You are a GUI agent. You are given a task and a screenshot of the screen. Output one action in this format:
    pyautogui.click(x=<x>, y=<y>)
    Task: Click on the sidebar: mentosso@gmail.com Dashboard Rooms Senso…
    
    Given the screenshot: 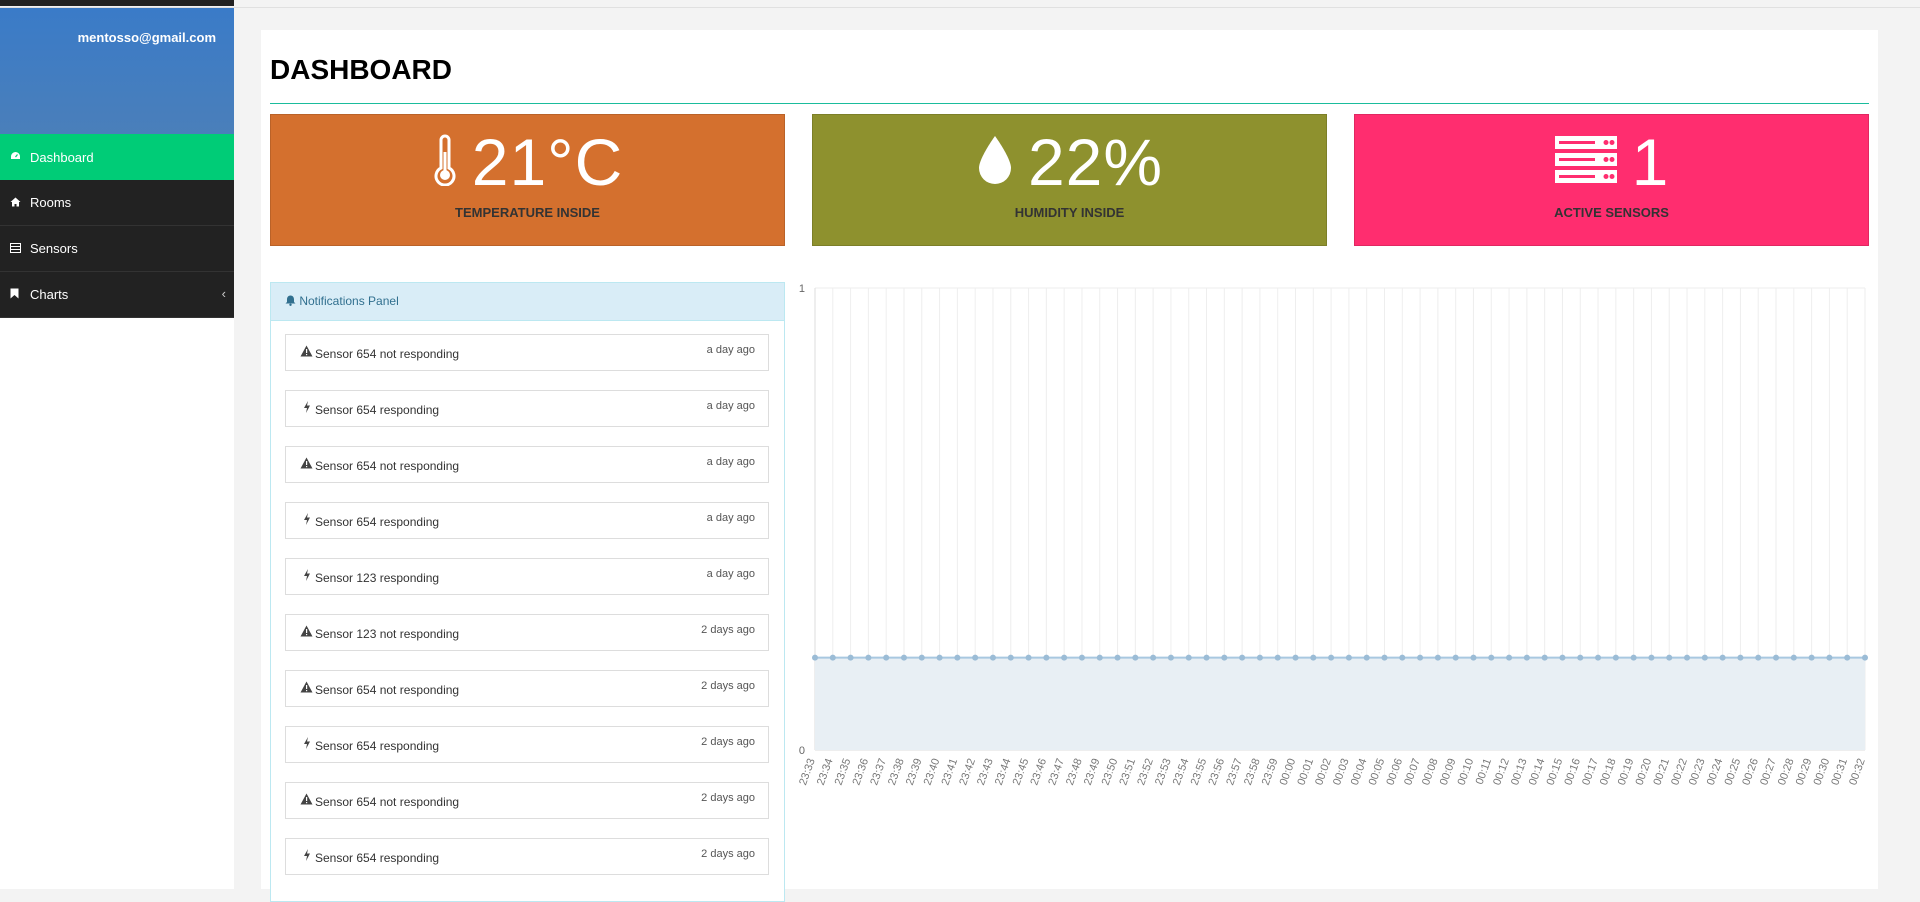 What is the action you would take?
    pyautogui.click(x=117, y=448)
    